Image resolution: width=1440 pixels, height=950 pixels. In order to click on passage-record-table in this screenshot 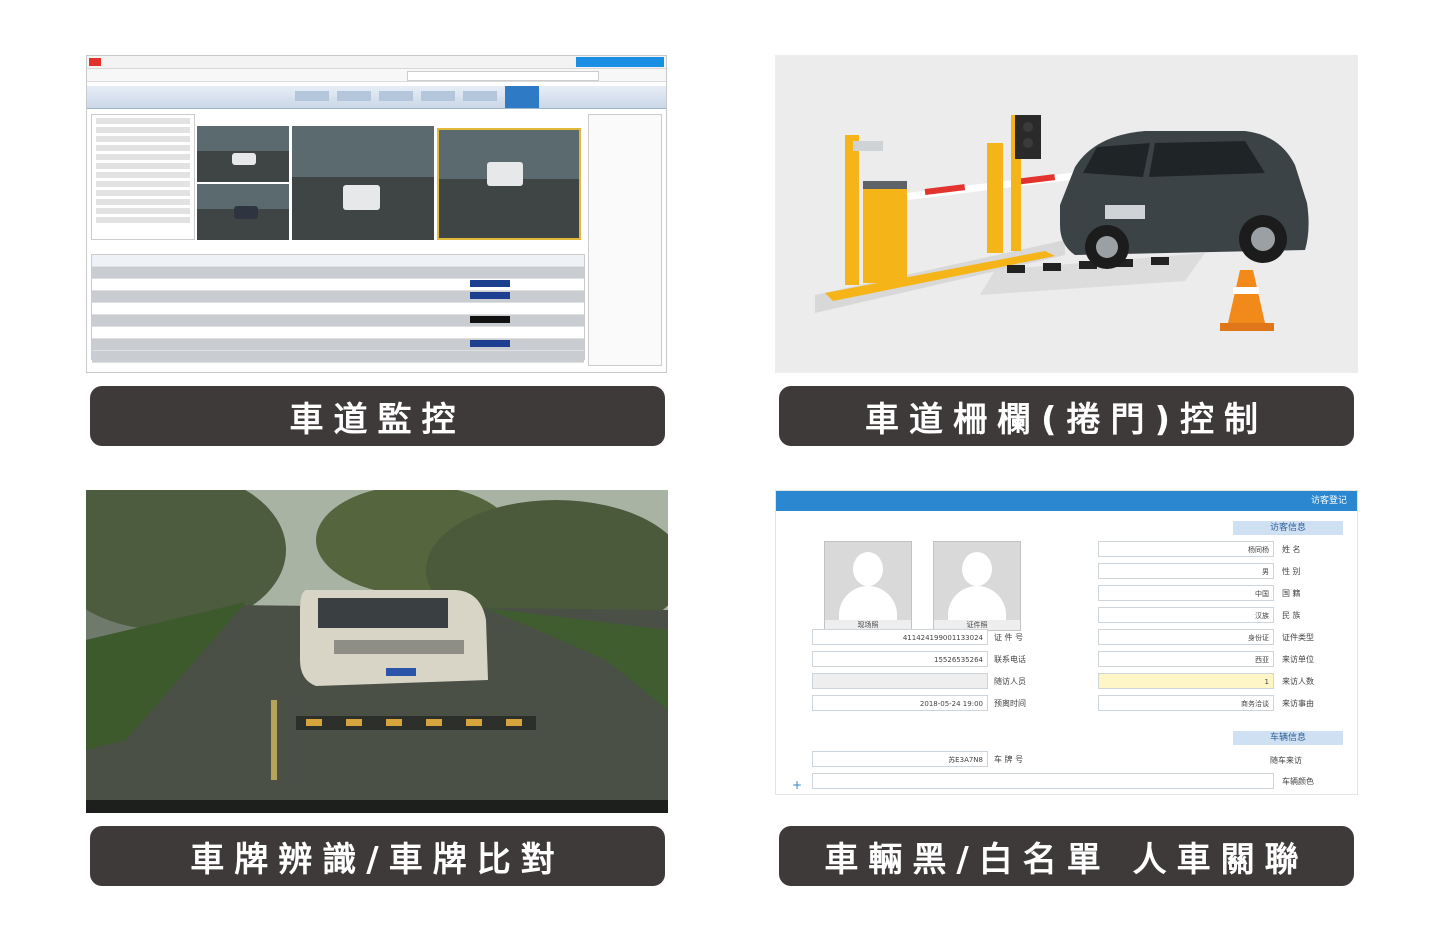, I will do `click(338, 308)`.